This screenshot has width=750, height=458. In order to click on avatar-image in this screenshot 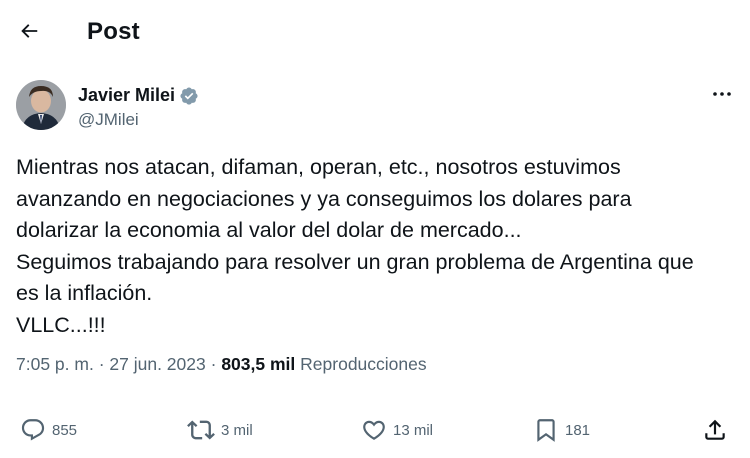, I will do `click(41, 105)`.